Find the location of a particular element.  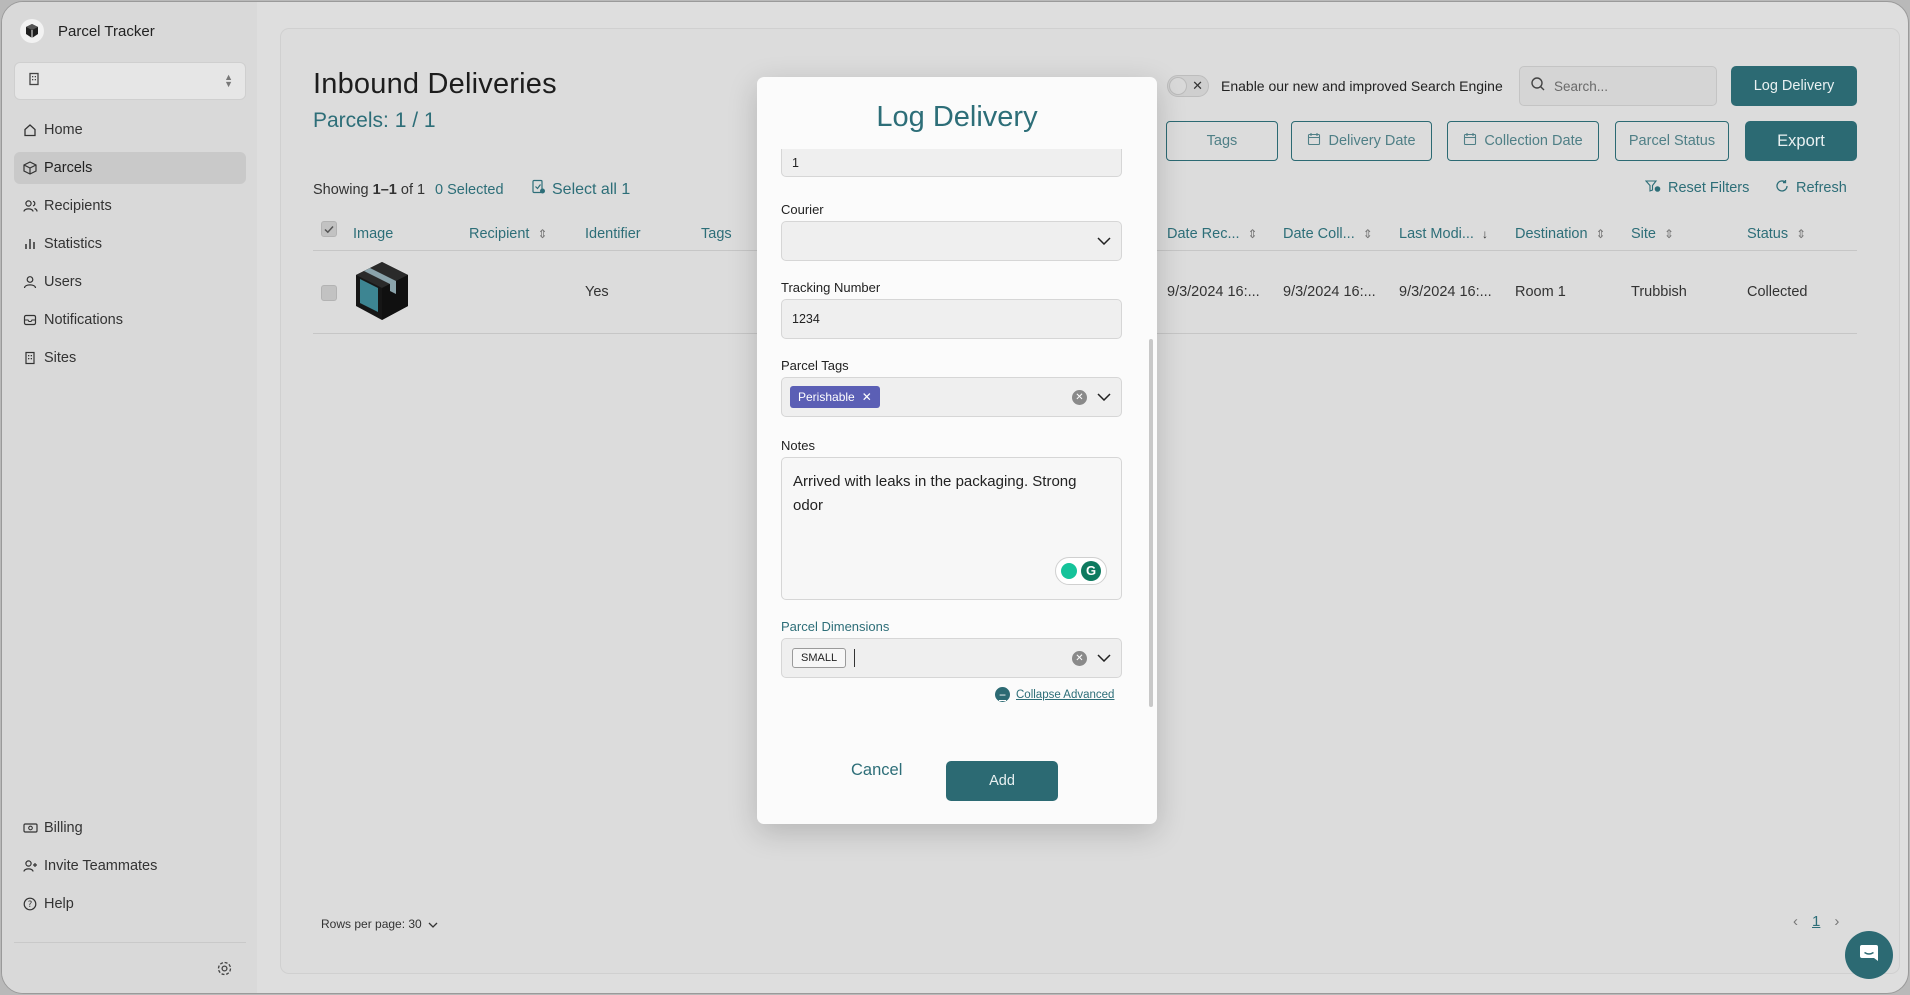

column-header-last-modified: Last Modi... ↓ is located at coordinates (1443, 234).